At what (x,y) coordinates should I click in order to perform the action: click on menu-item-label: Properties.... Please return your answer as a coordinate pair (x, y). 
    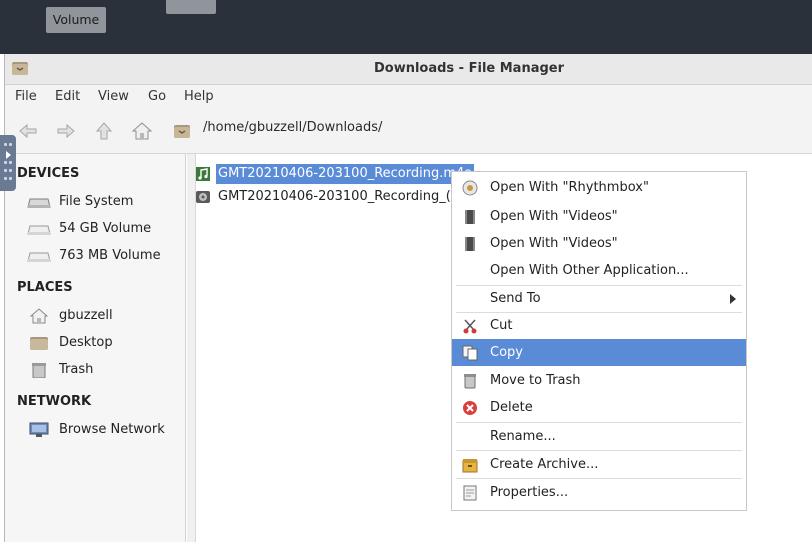
    Looking at the image, I should click on (529, 492).